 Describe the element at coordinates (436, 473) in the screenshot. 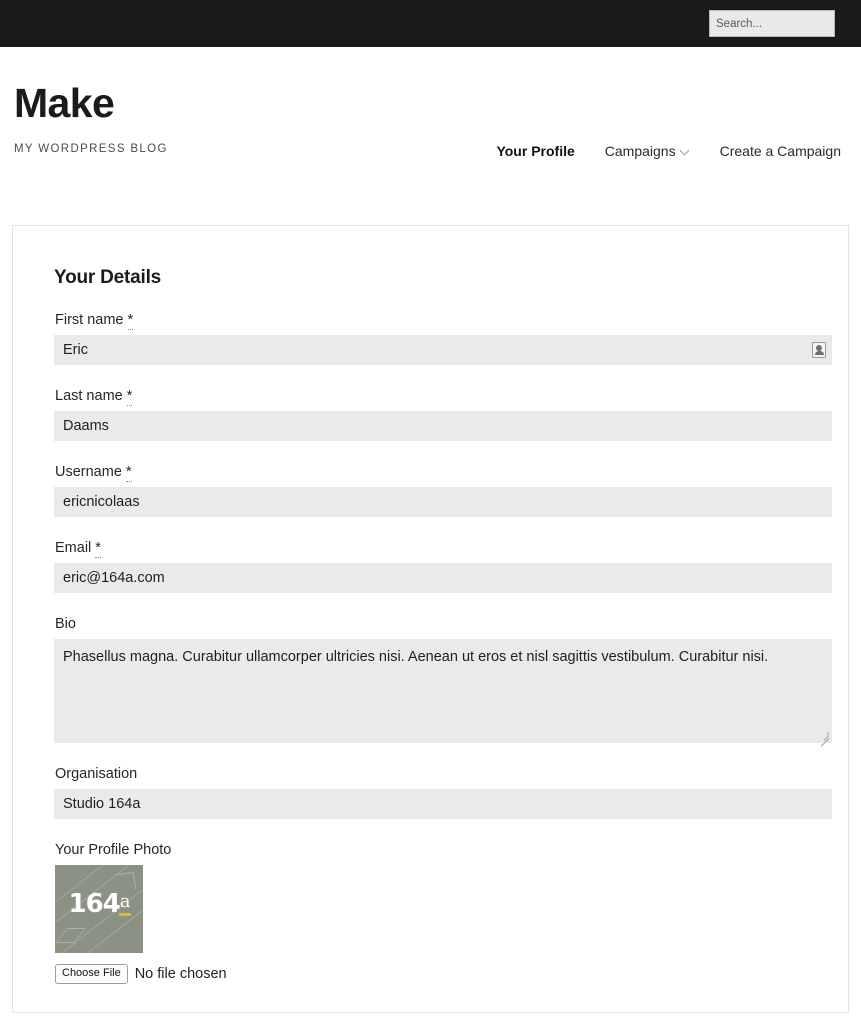

I see `label-username: Username *` at that location.